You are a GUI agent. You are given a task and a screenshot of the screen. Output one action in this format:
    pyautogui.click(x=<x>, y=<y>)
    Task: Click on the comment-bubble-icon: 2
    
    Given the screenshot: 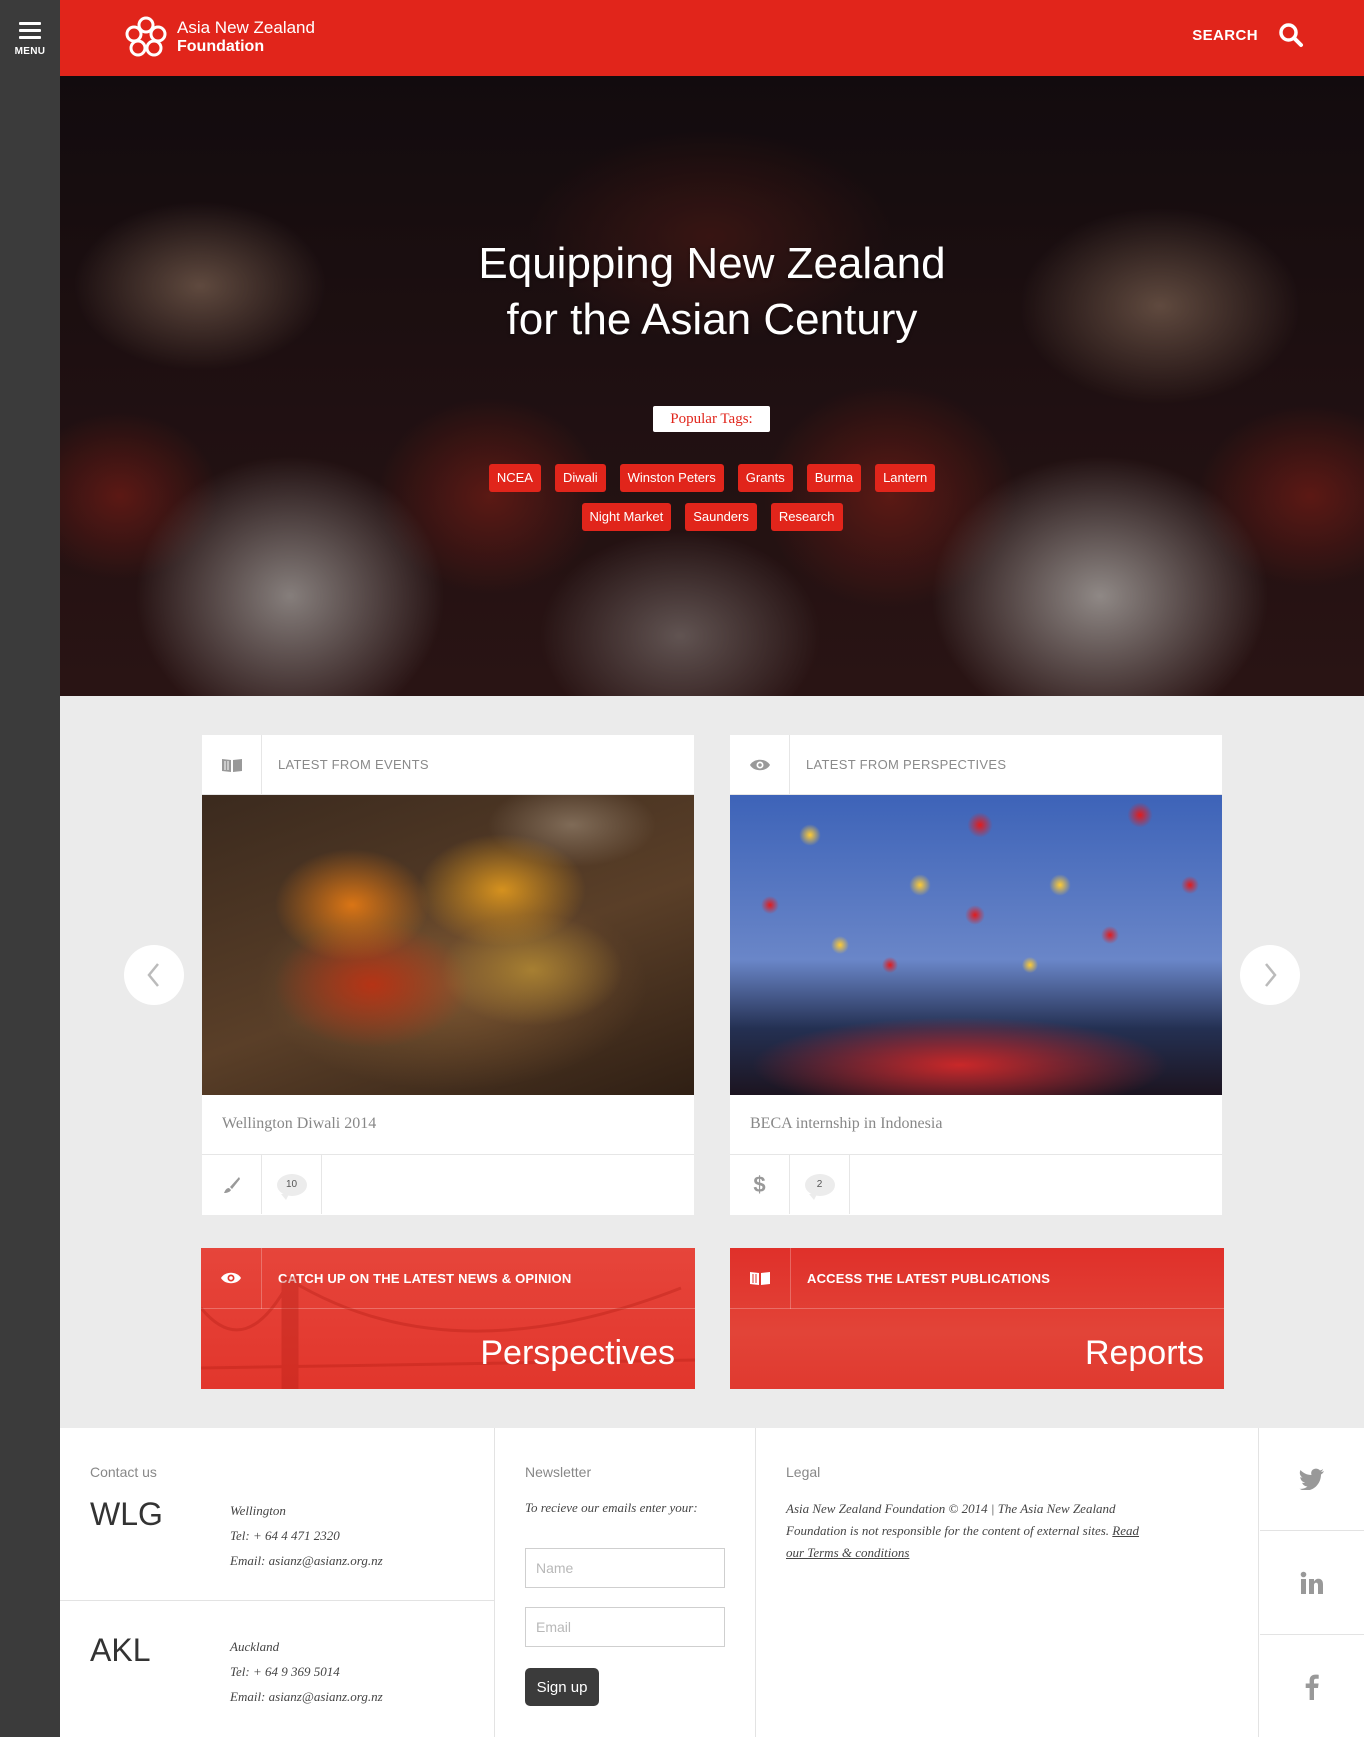 What is the action you would take?
    pyautogui.click(x=819, y=1186)
    